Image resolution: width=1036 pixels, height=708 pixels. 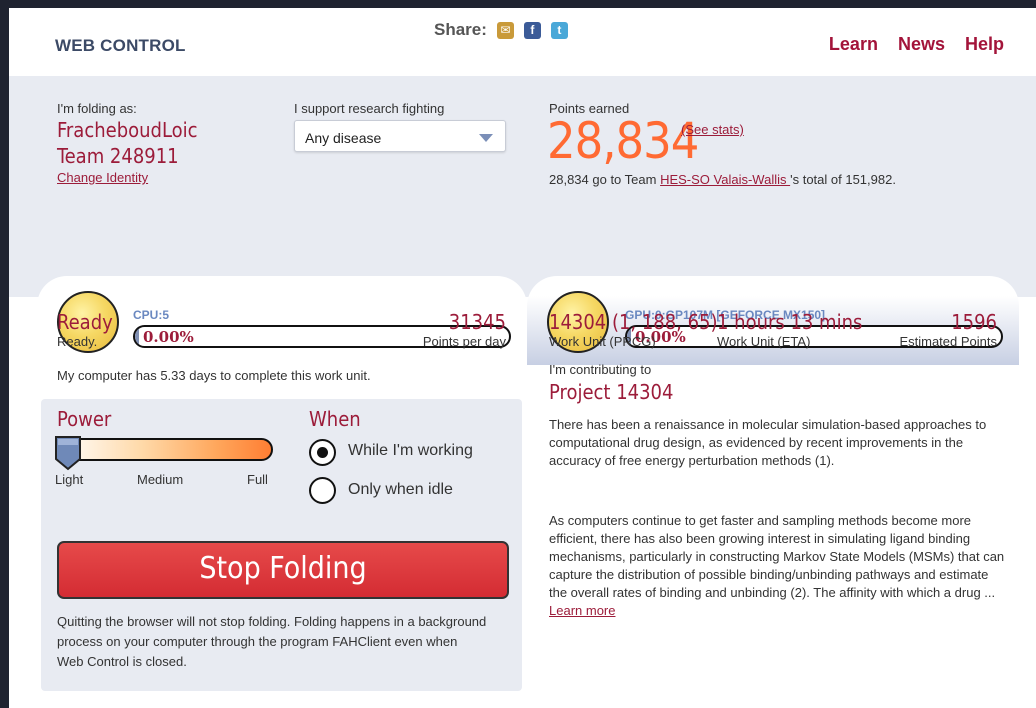 What do you see at coordinates (505, 30) in the screenshot?
I see `mail-icon: ✉` at bounding box center [505, 30].